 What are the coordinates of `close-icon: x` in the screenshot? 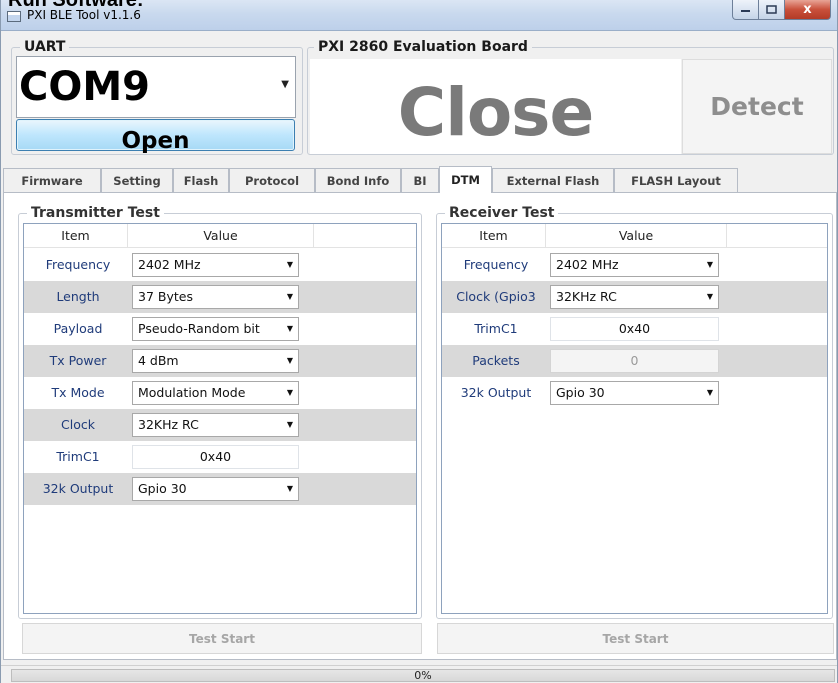 It's located at (807, 9).